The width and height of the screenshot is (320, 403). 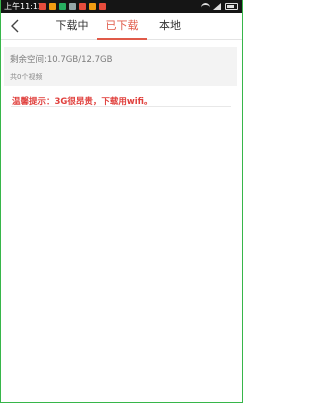 I want to click on active-tab-indicator, so click(x=122, y=39).